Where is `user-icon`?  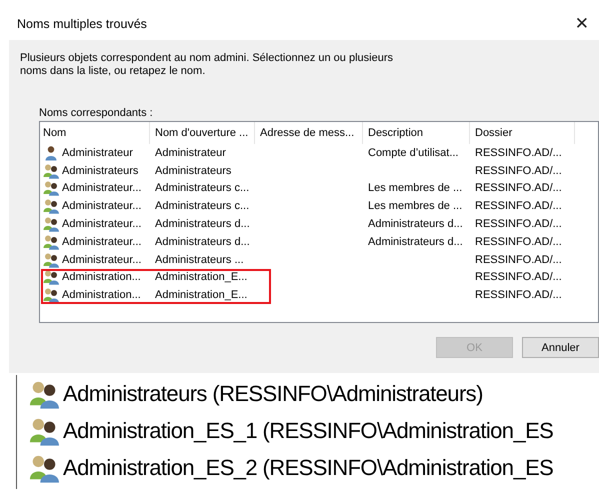 user-icon is located at coordinates (51, 152).